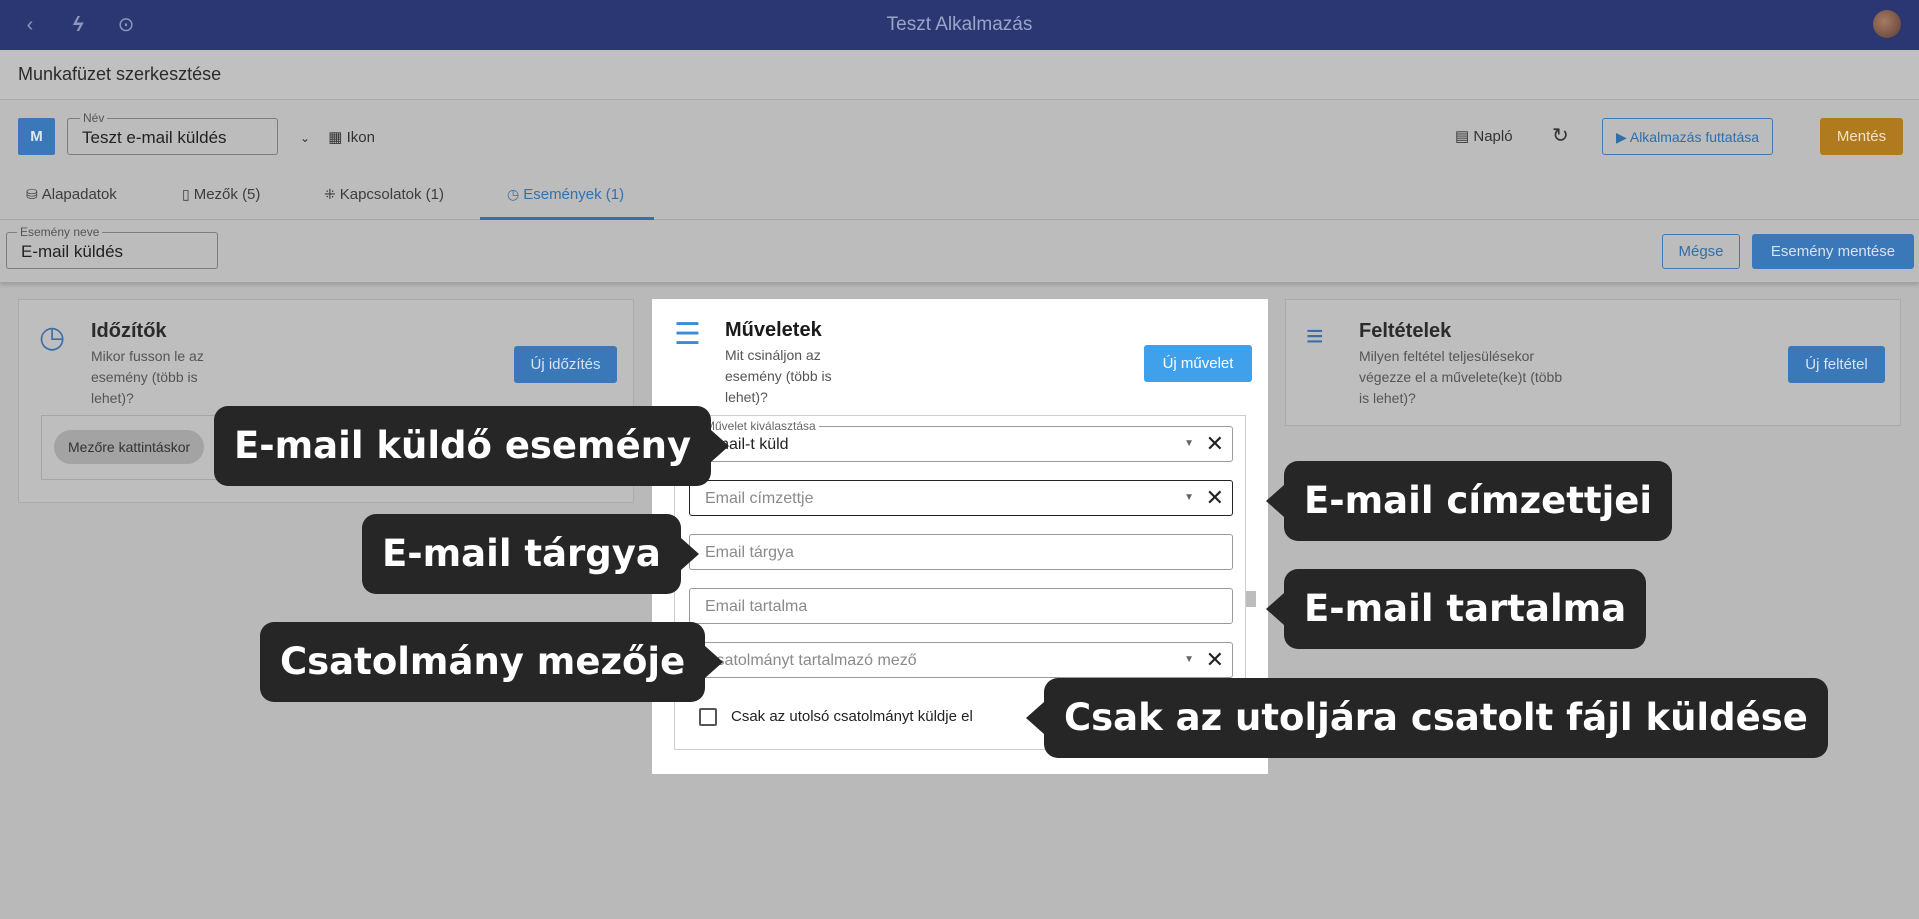 This screenshot has height=919, width=1919. I want to click on recipient-select: Email címzettje ▼ ✕, so click(961, 498).